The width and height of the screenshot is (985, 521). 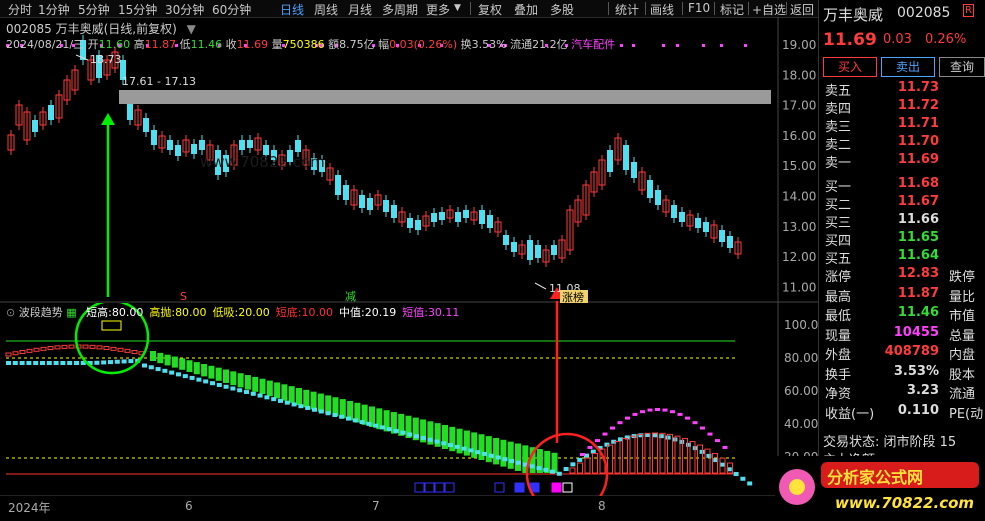 What do you see at coordinates (838, 163) in the screenshot?
I see `ask-label: 卖一` at bounding box center [838, 163].